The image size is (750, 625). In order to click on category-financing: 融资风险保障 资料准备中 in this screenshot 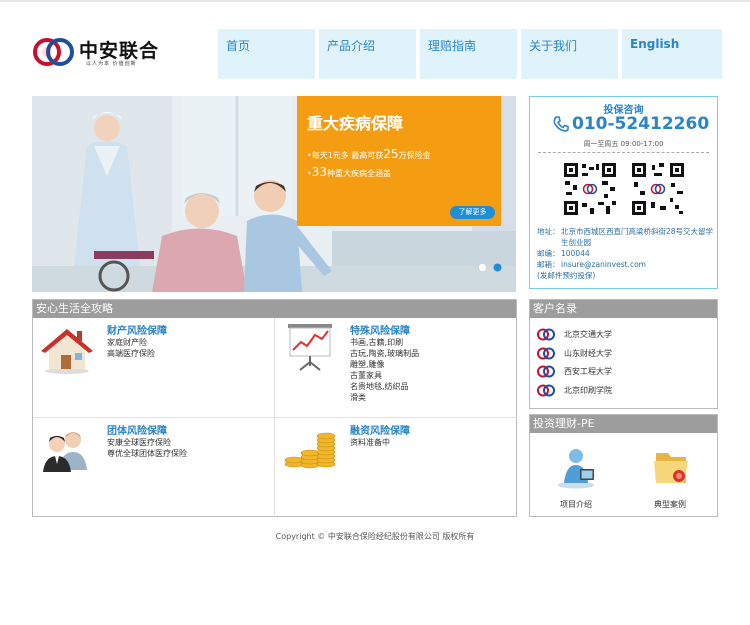, I will do `click(397, 467)`.